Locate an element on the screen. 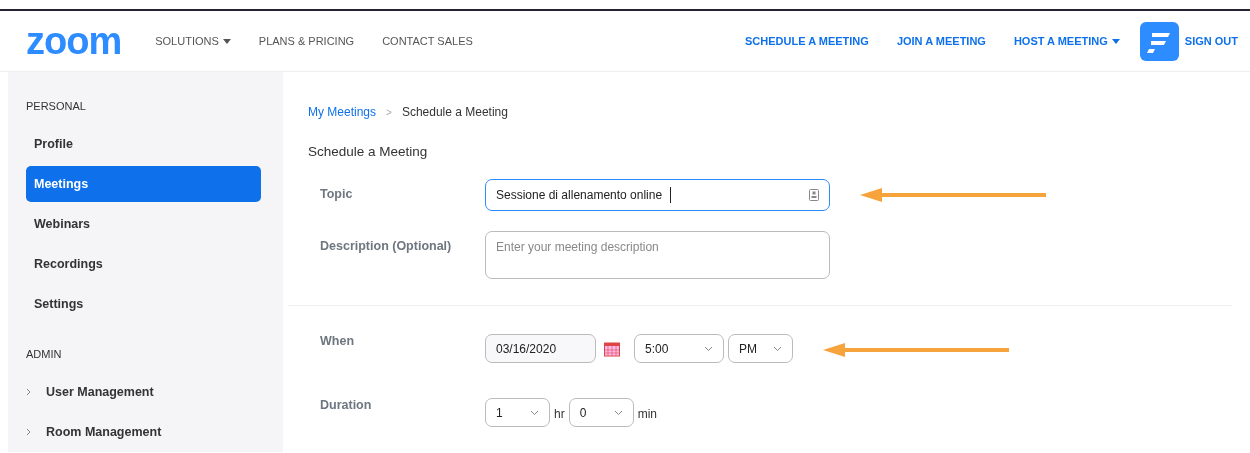 This screenshot has height=453, width=1250. sidebar-item: Settings is located at coordinates (143, 304).